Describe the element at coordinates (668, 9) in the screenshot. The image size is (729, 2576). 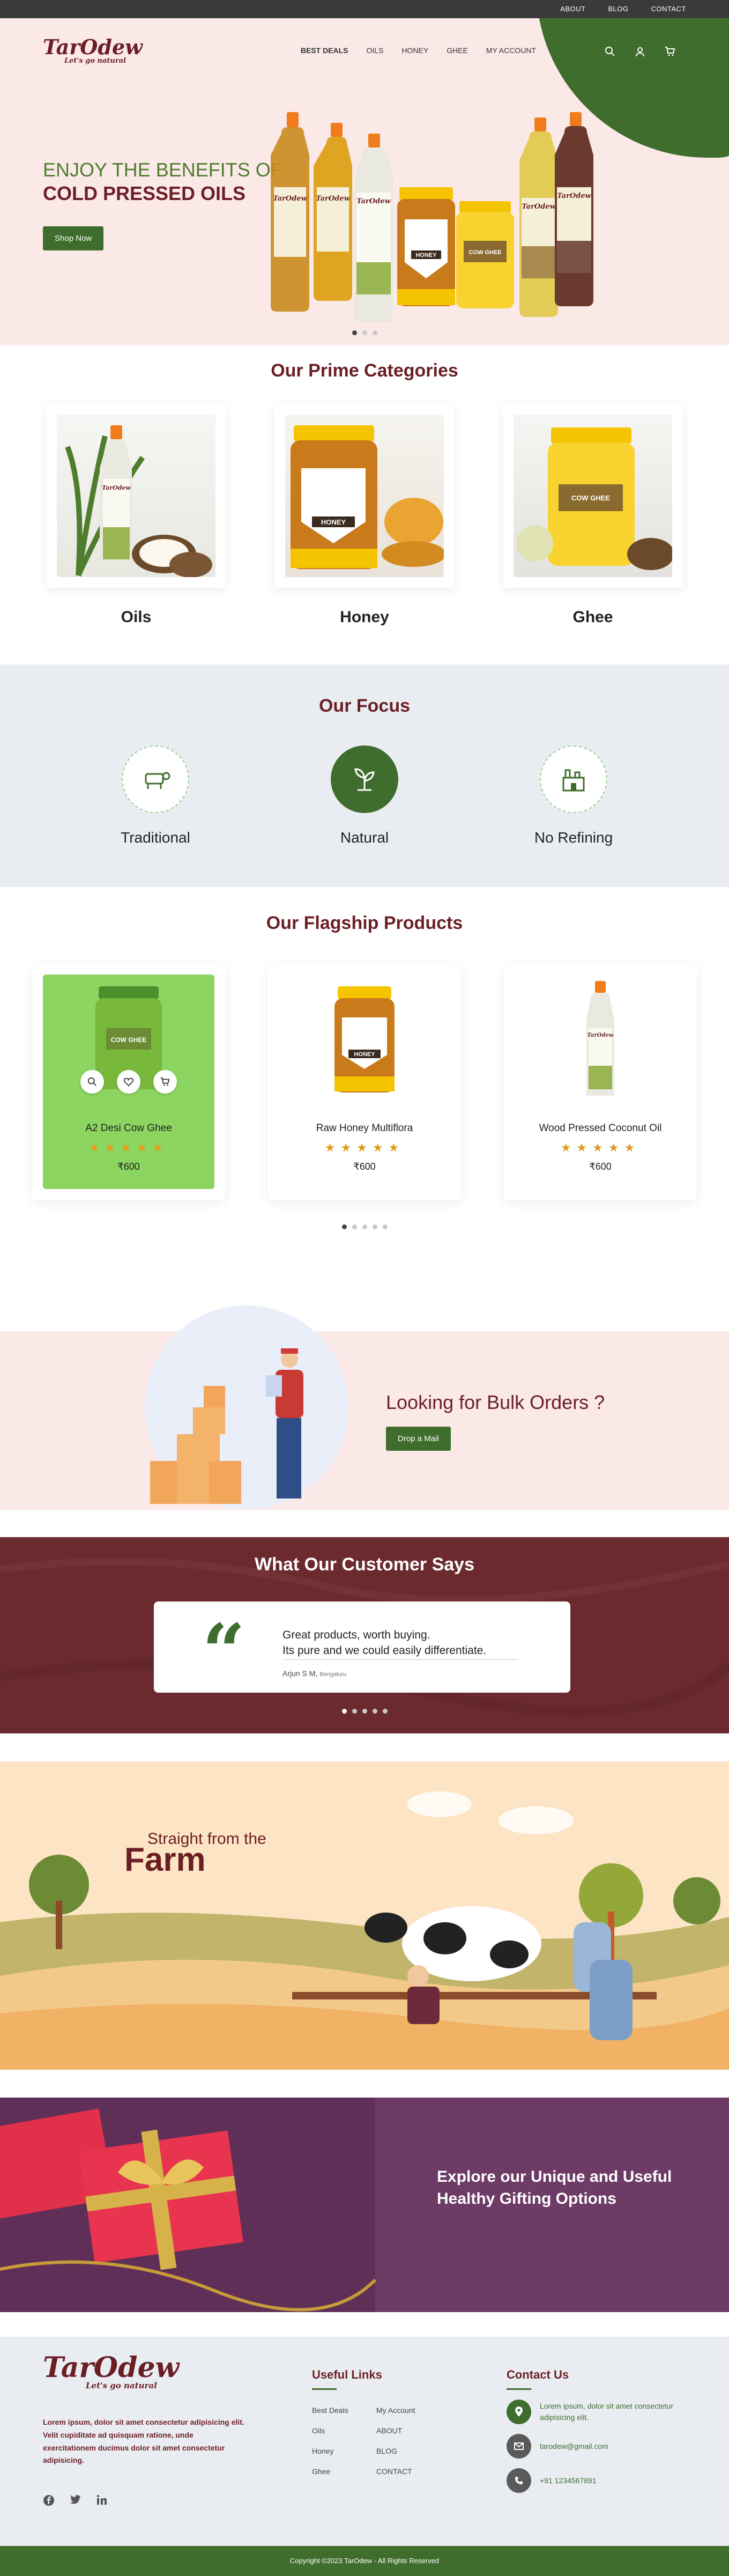
I see `topbar-contact-link: CONTACT` at that location.